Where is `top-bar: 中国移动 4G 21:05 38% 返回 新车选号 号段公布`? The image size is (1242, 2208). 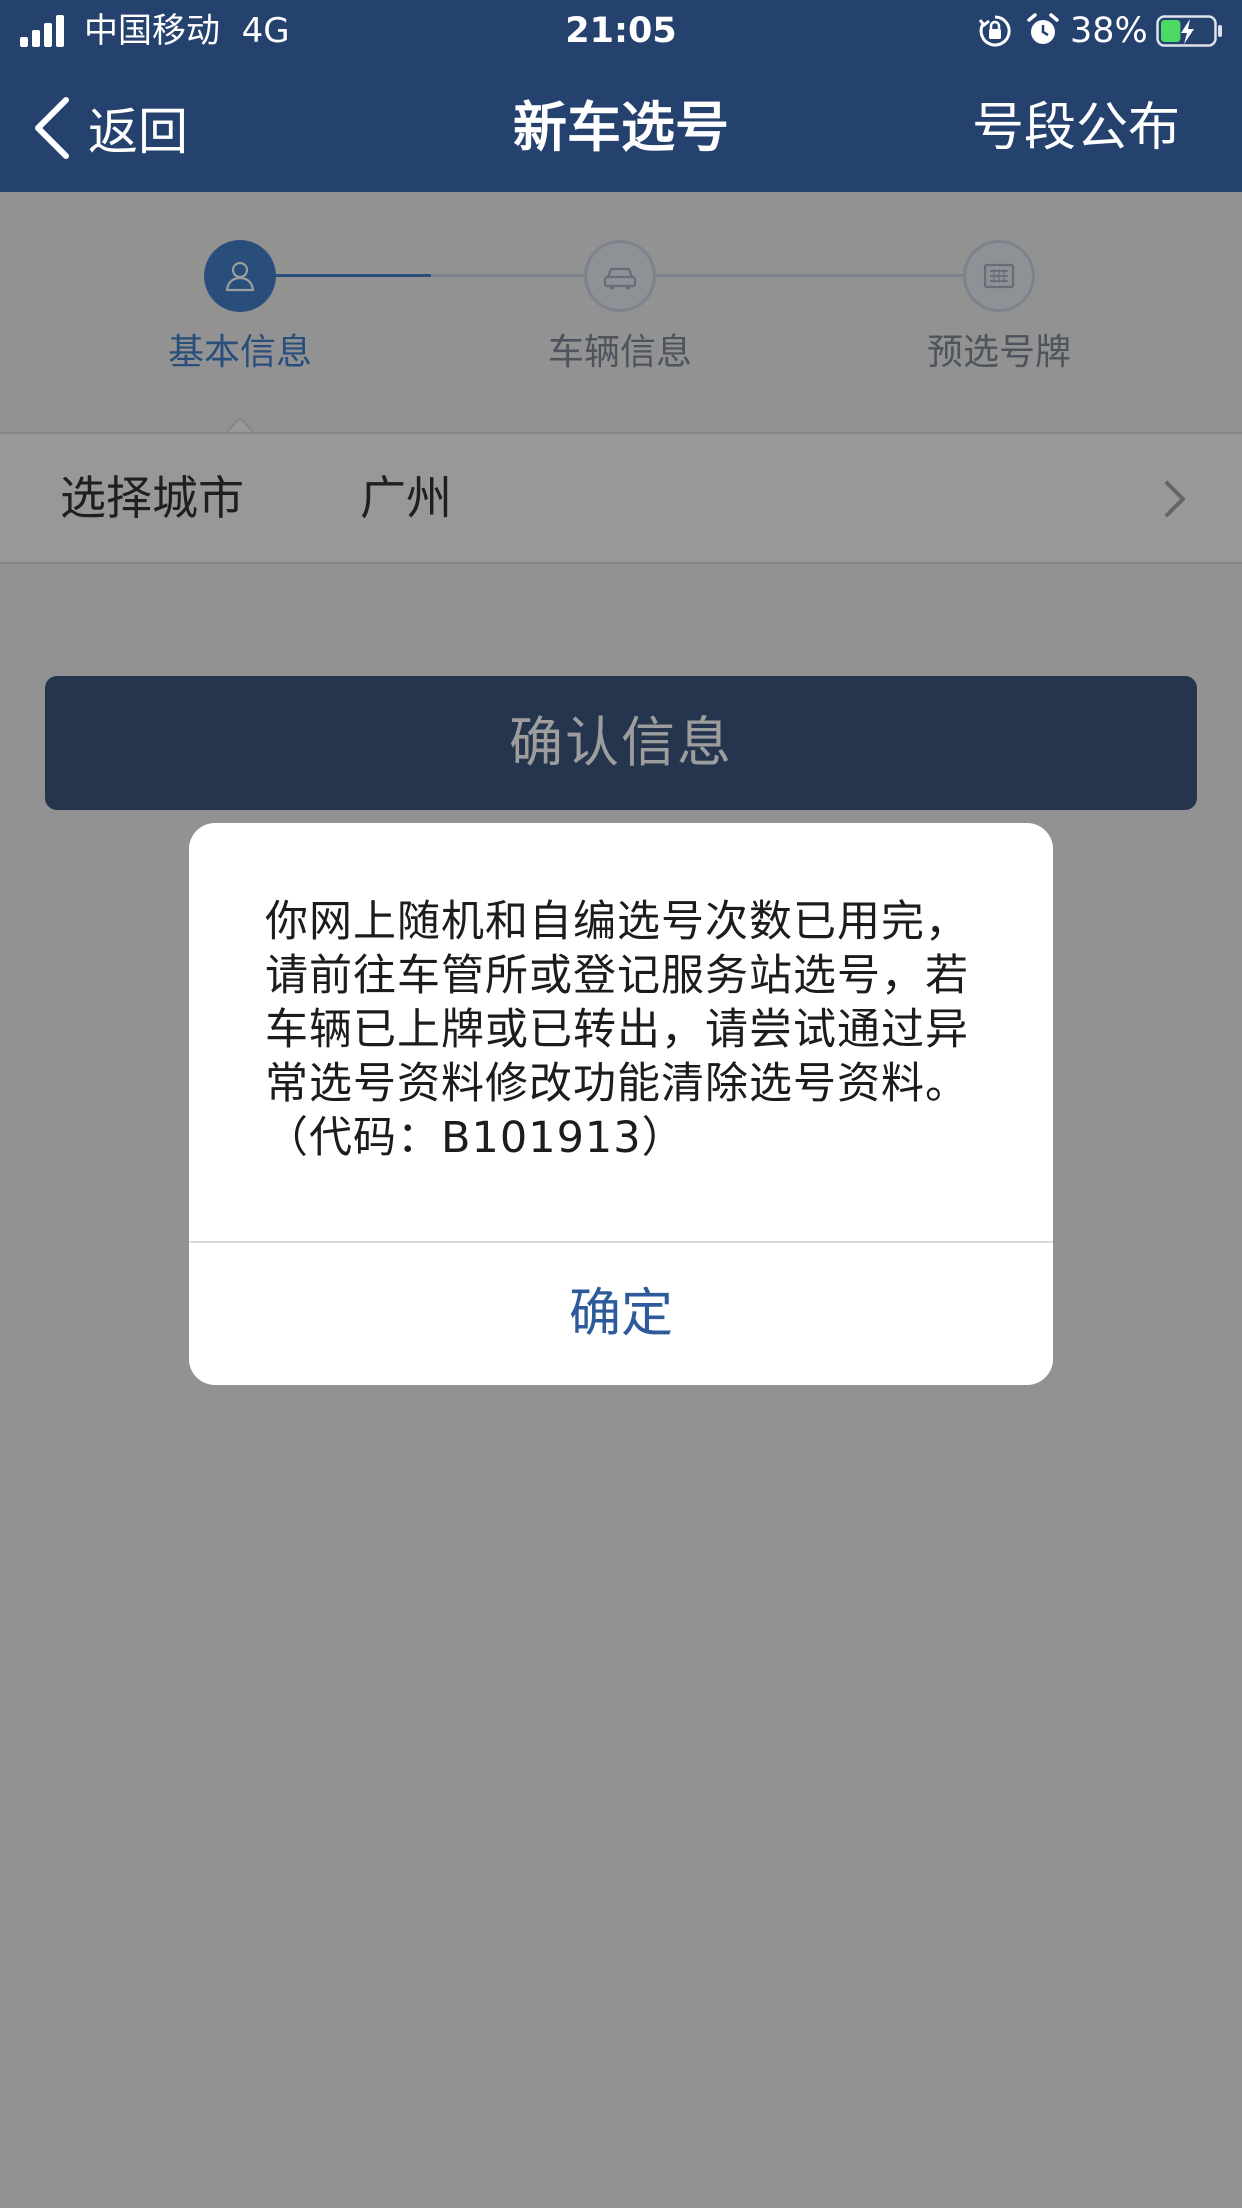 top-bar: 中国移动 4G 21:05 38% 返回 新车选号 号段公布 is located at coordinates (621, 96).